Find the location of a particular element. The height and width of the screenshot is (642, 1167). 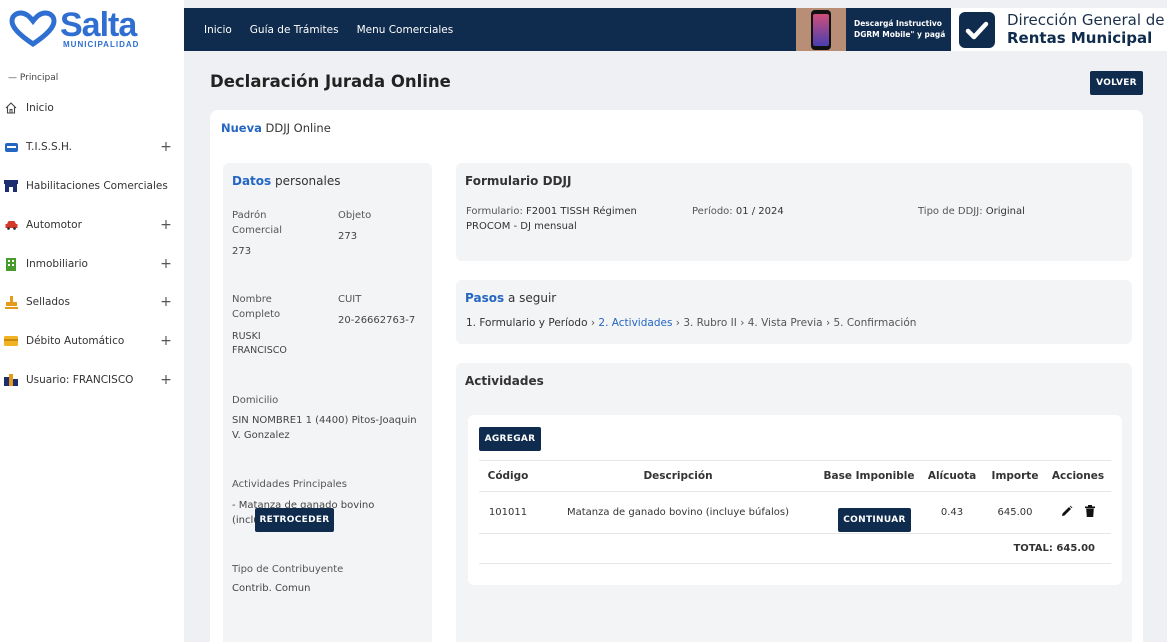

dgrm-logo: Dirección General de Rentas Municipal is located at coordinates (1059, 29).